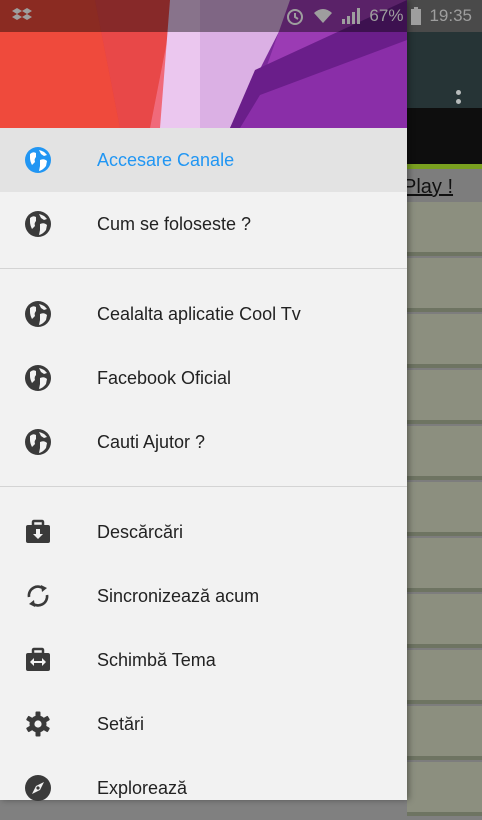 The image size is (482, 820). Describe the element at coordinates (203, 532) in the screenshot. I see `menu-item-descarcari: Descărcări` at that location.